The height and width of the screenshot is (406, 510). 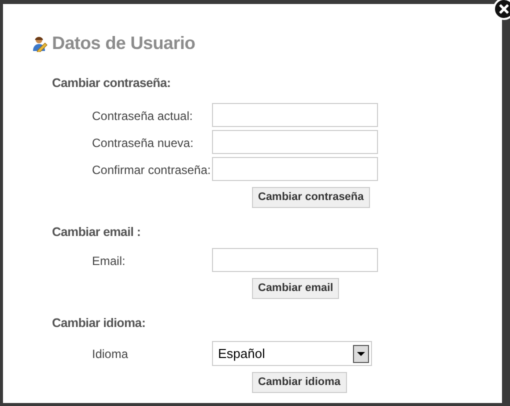 What do you see at coordinates (111, 83) in the screenshot?
I see `section-heading: Cambiar contraseña:` at bounding box center [111, 83].